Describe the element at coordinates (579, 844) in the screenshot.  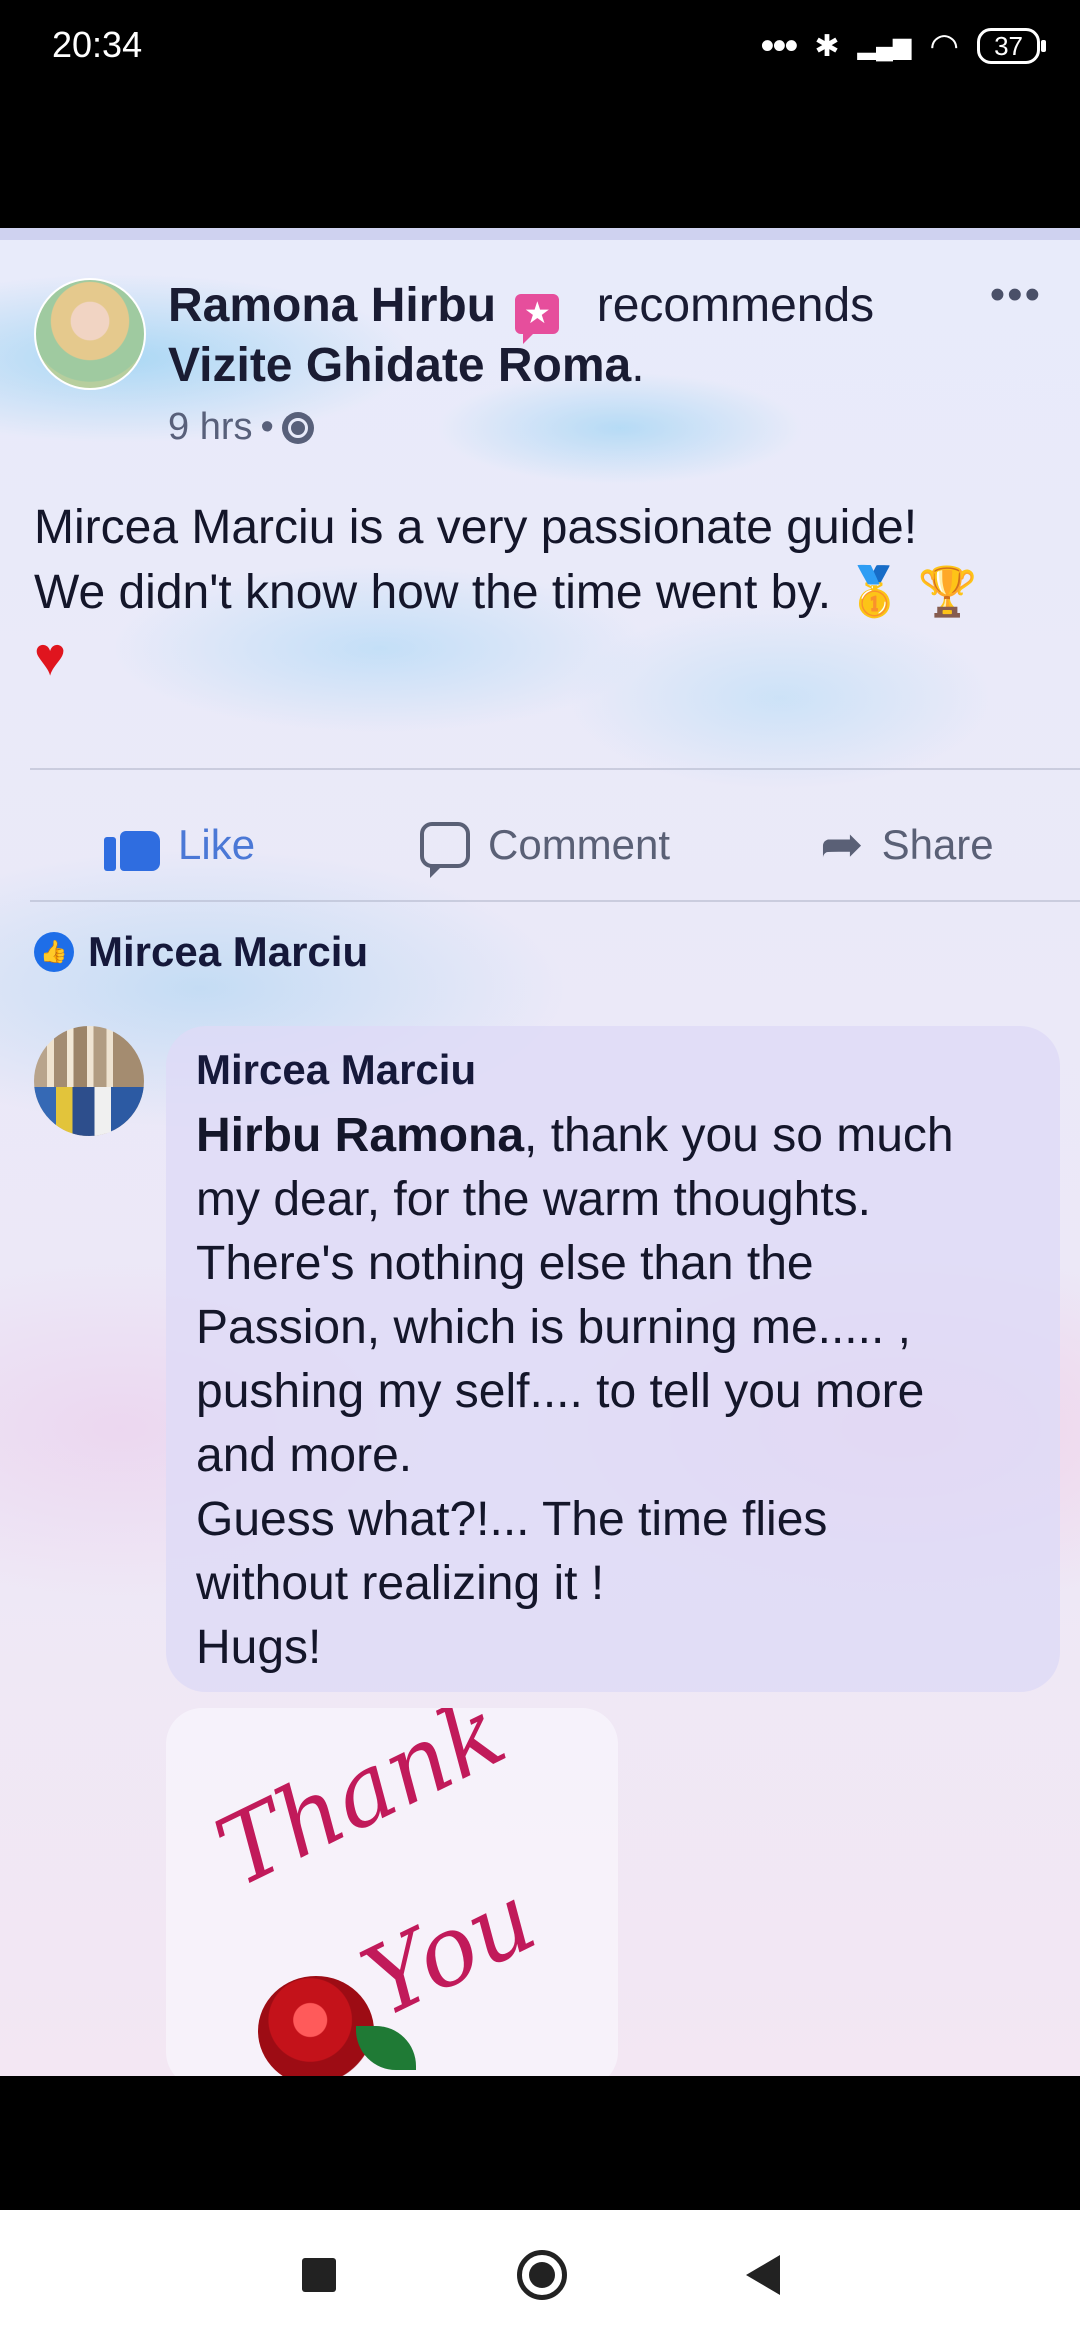
I see `comment-label: Comment` at that location.